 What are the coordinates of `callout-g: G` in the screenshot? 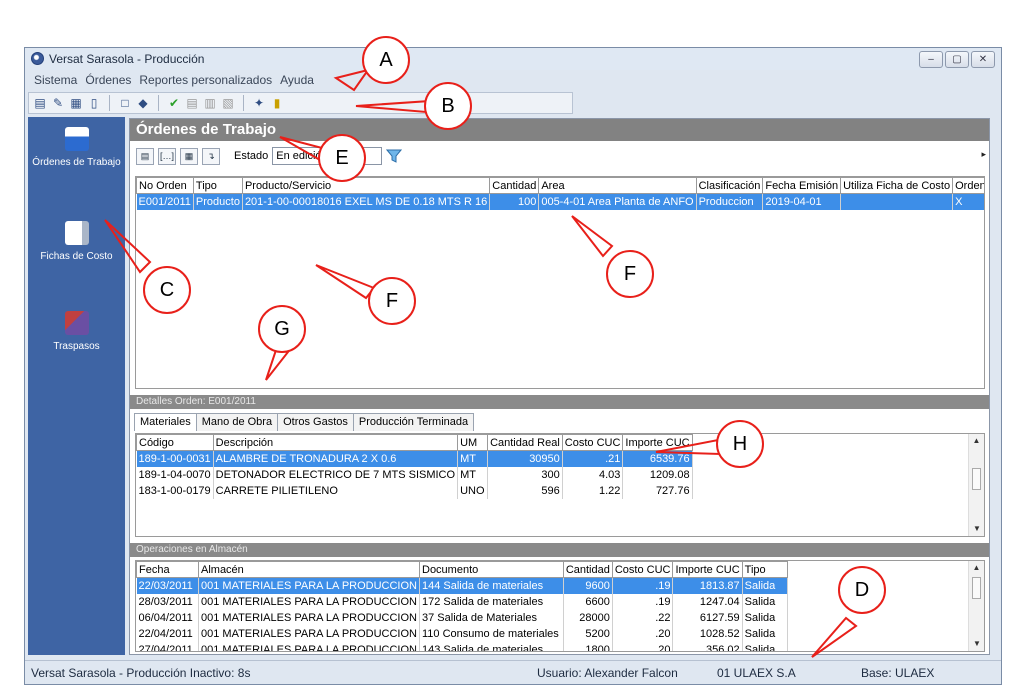 It's located at (282, 329).